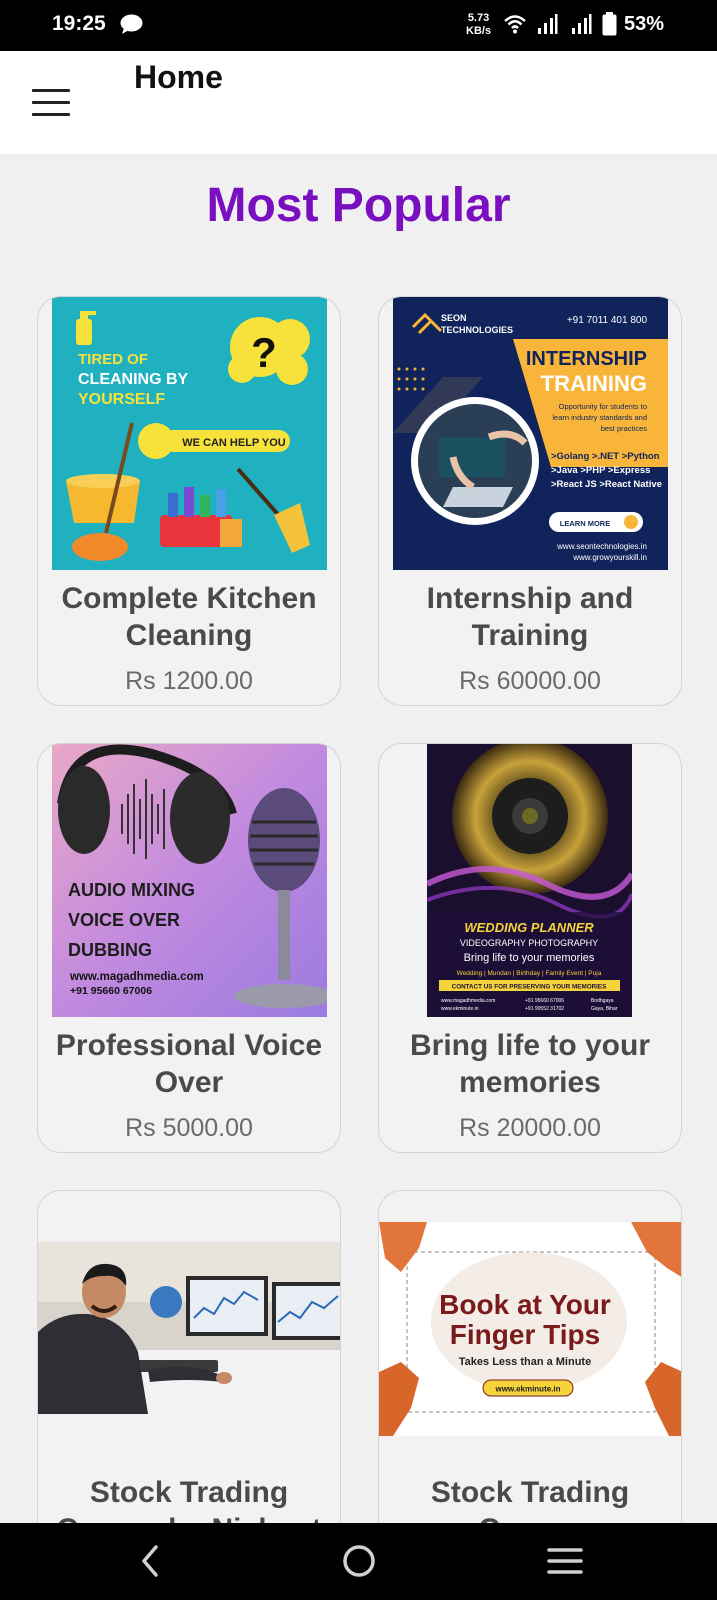 The width and height of the screenshot is (717, 1600). I want to click on back-icon, so click(150, 1561).